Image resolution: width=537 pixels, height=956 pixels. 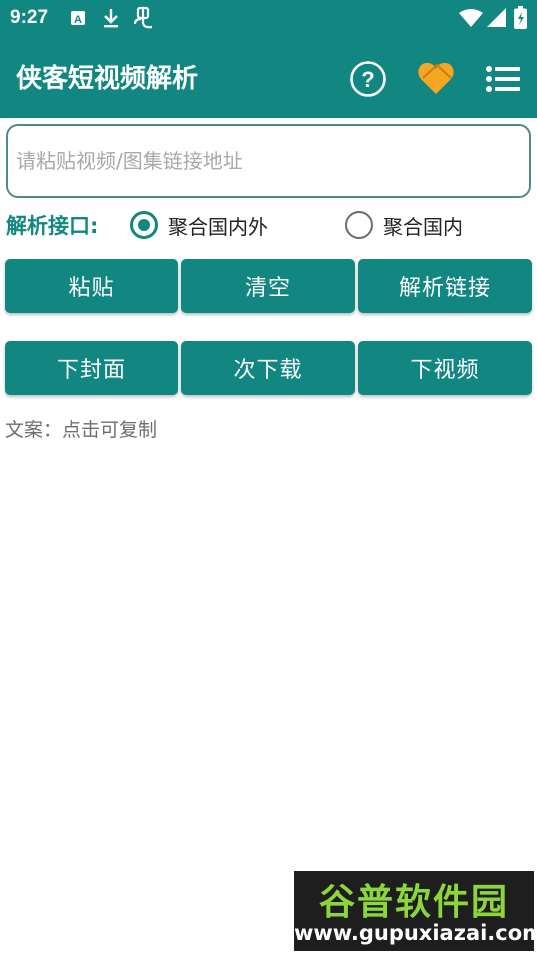 What do you see at coordinates (268, 59) in the screenshot?
I see `header: 9:27 A 侠客短视频解析 ?` at bounding box center [268, 59].